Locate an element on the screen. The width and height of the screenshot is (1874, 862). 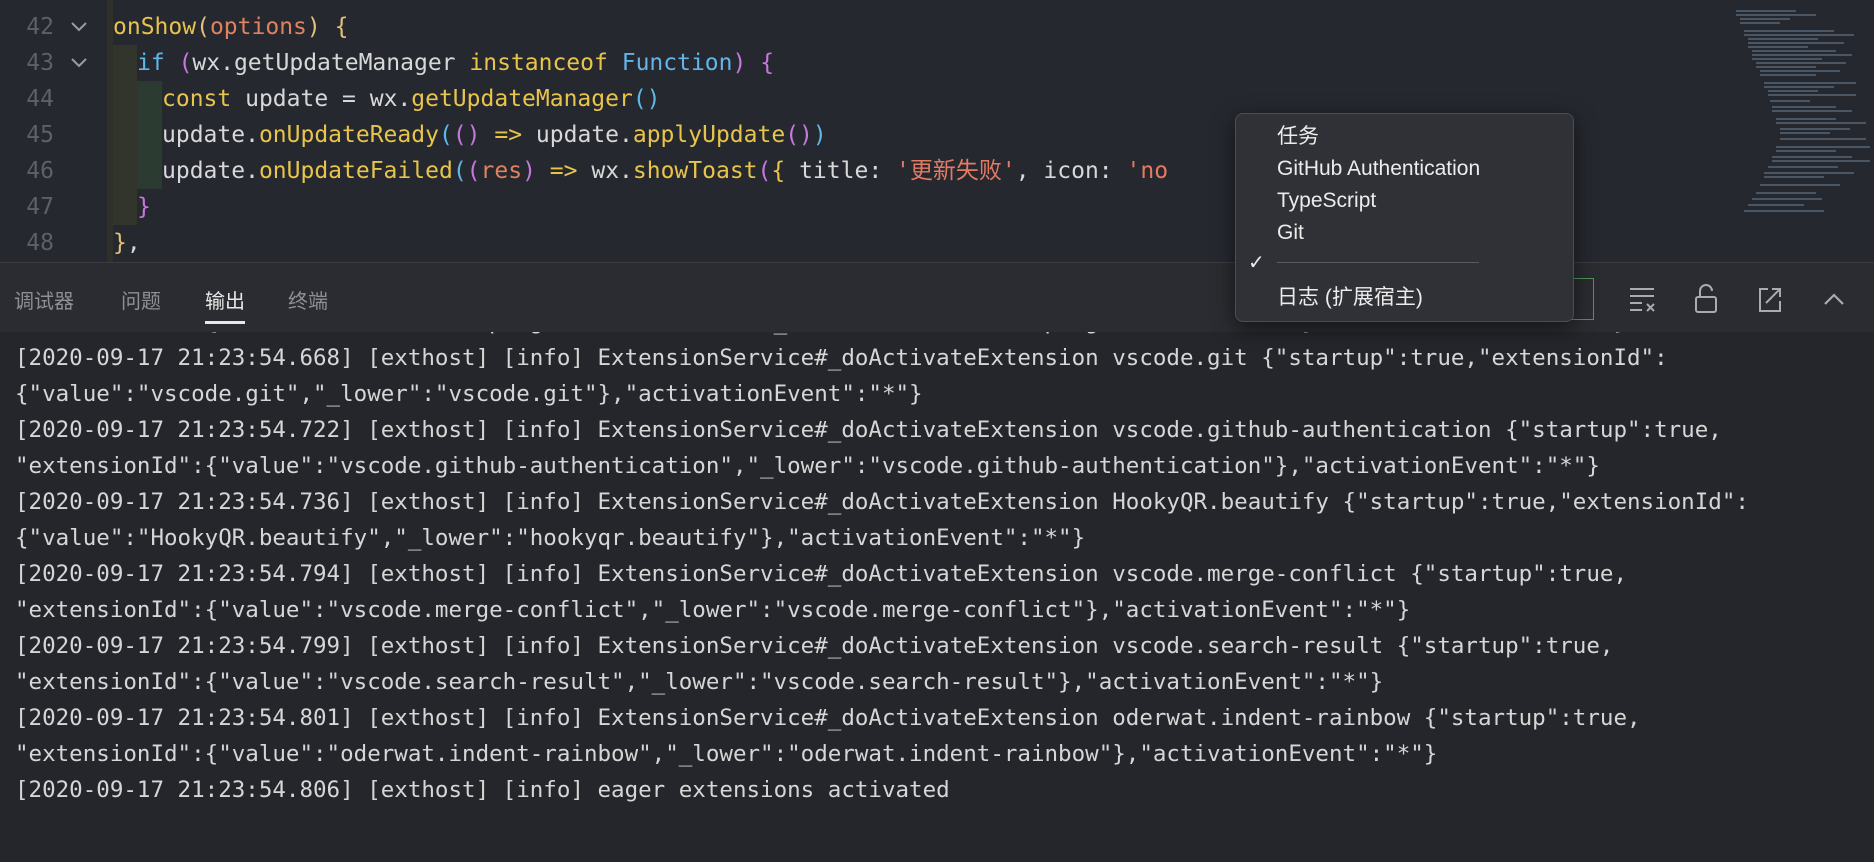
code-token: onUpdateReady is located at coordinates (348, 135).